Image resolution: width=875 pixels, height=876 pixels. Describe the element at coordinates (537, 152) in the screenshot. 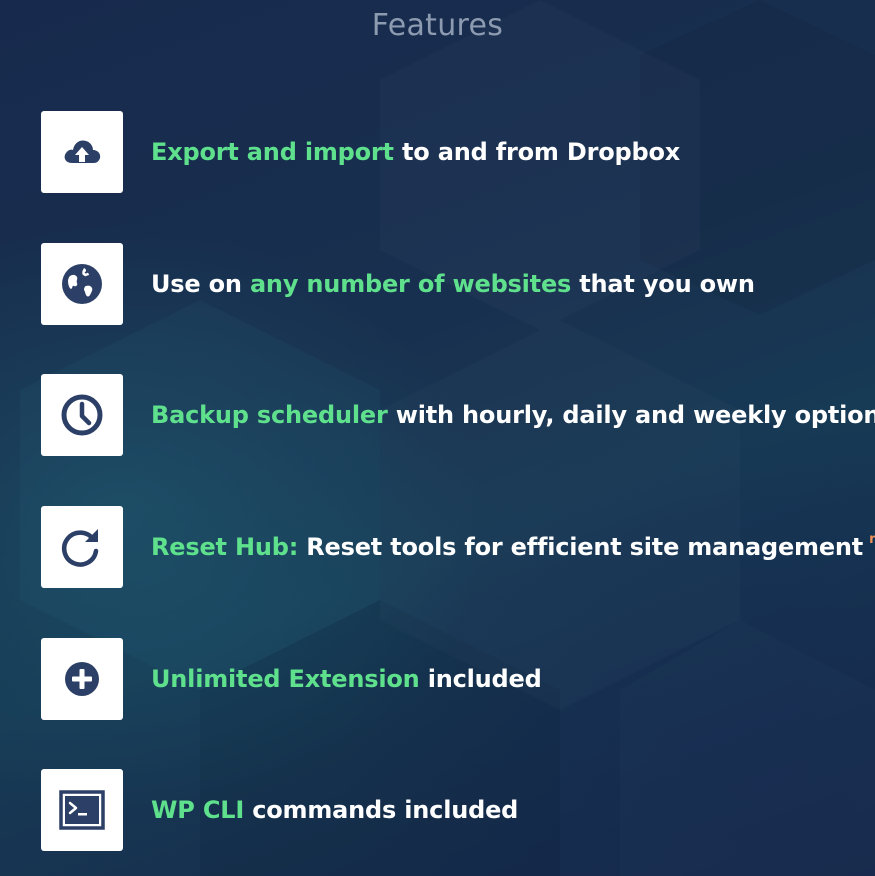

I see `feature-post: to and from Dropbox` at that location.